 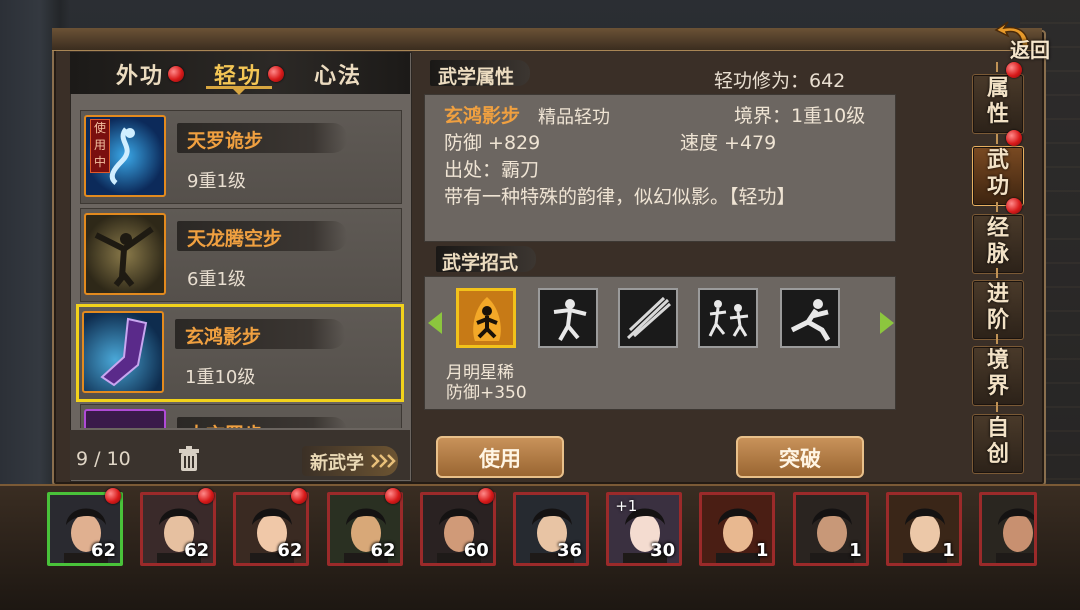 I want to click on use-button: 使用, so click(x=500, y=457).